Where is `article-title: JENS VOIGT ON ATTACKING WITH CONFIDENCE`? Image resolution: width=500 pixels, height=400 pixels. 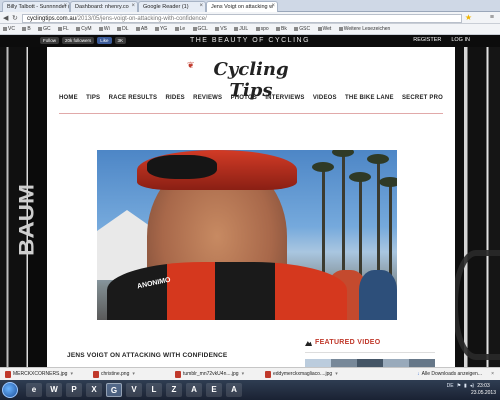
article-title: JENS VOIGT ON ATTACKING WITH CONFIDENCE is located at coordinates (147, 355).